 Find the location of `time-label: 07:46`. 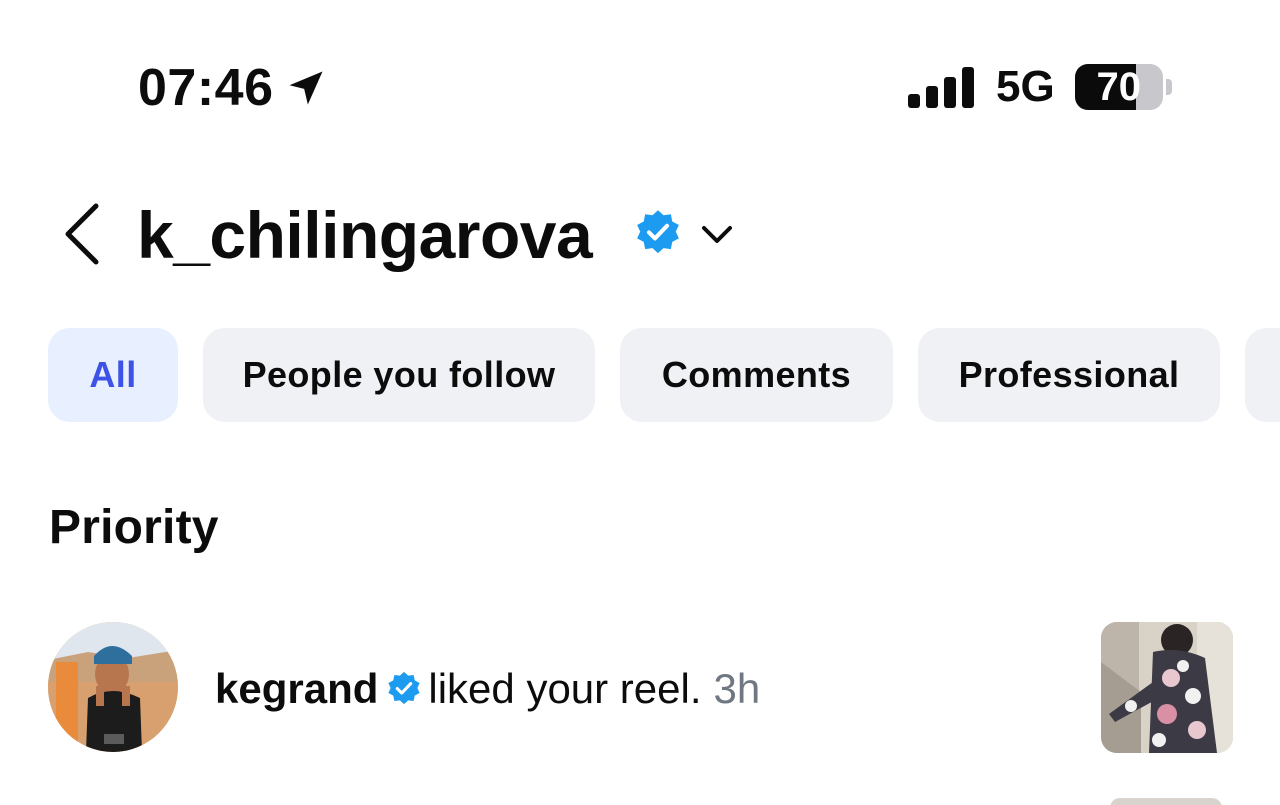

time-label: 07:46 is located at coordinates (206, 88).